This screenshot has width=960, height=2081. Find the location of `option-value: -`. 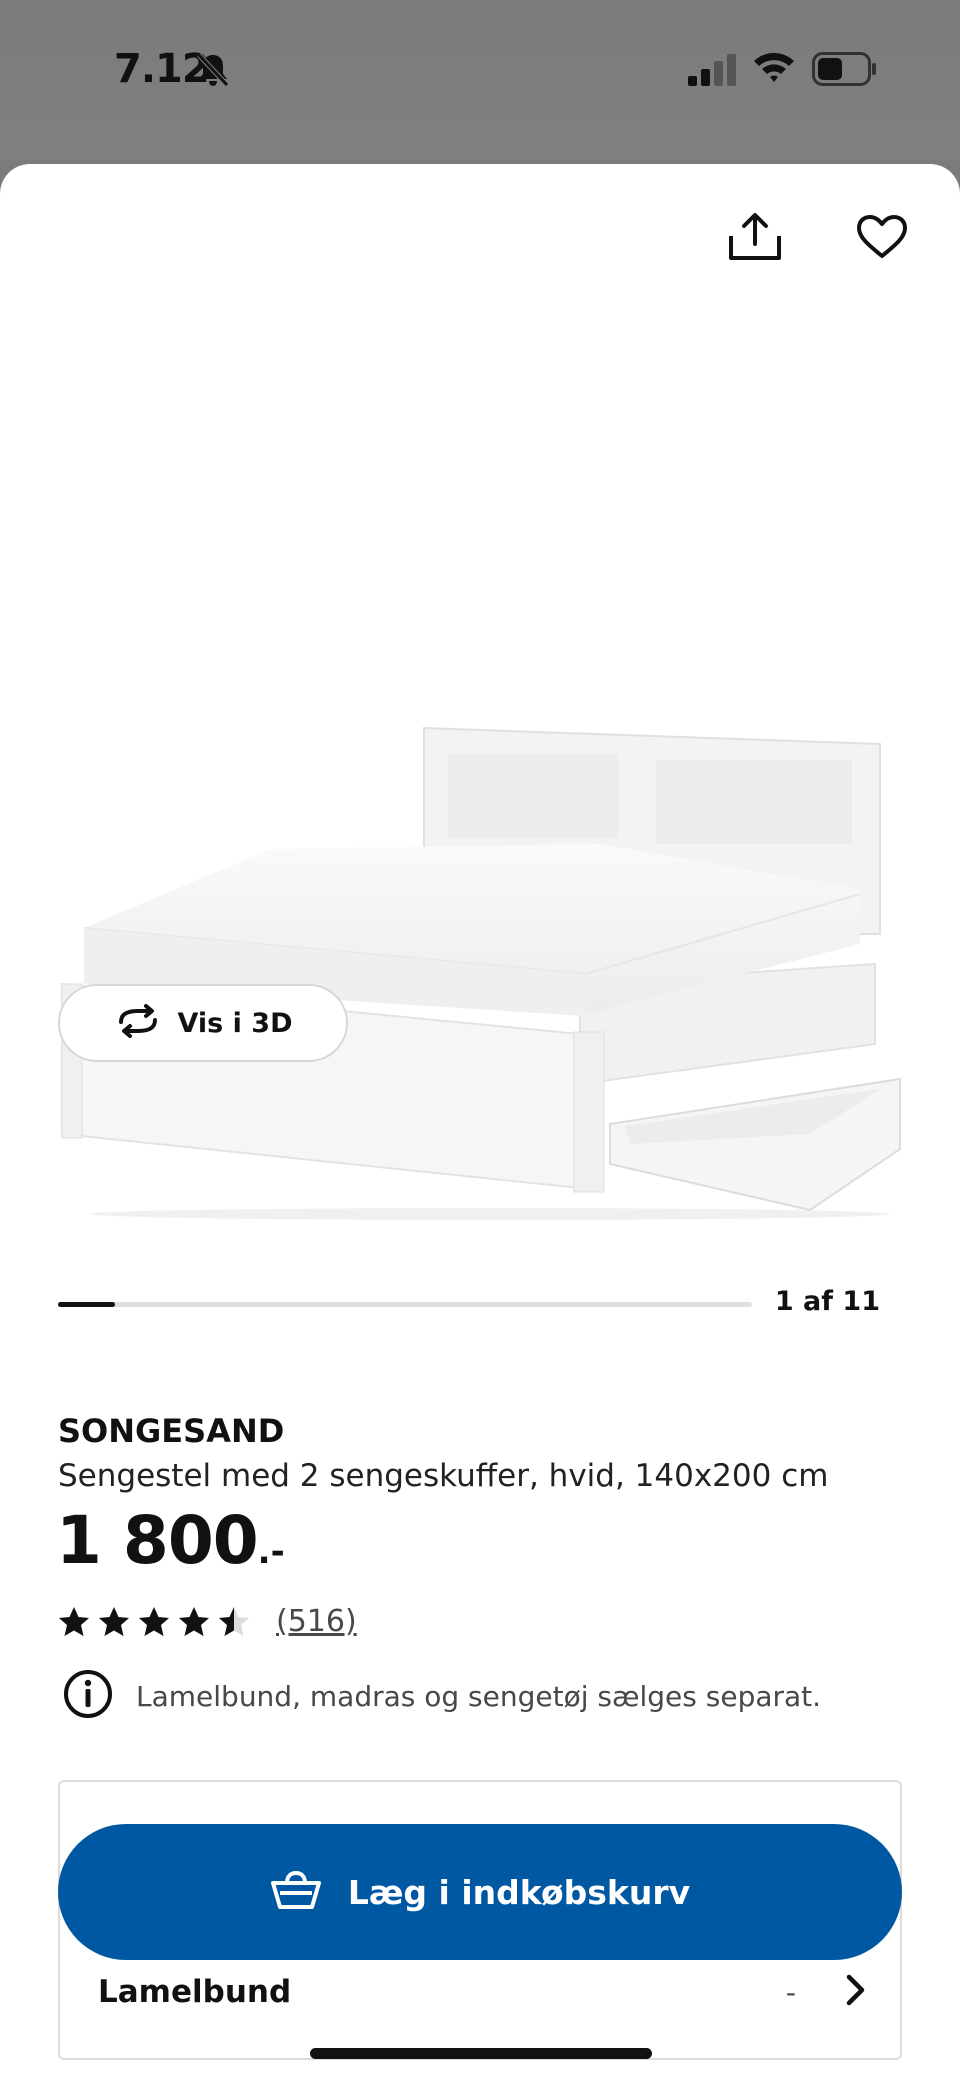

option-value: - is located at coordinates (790, 1992).